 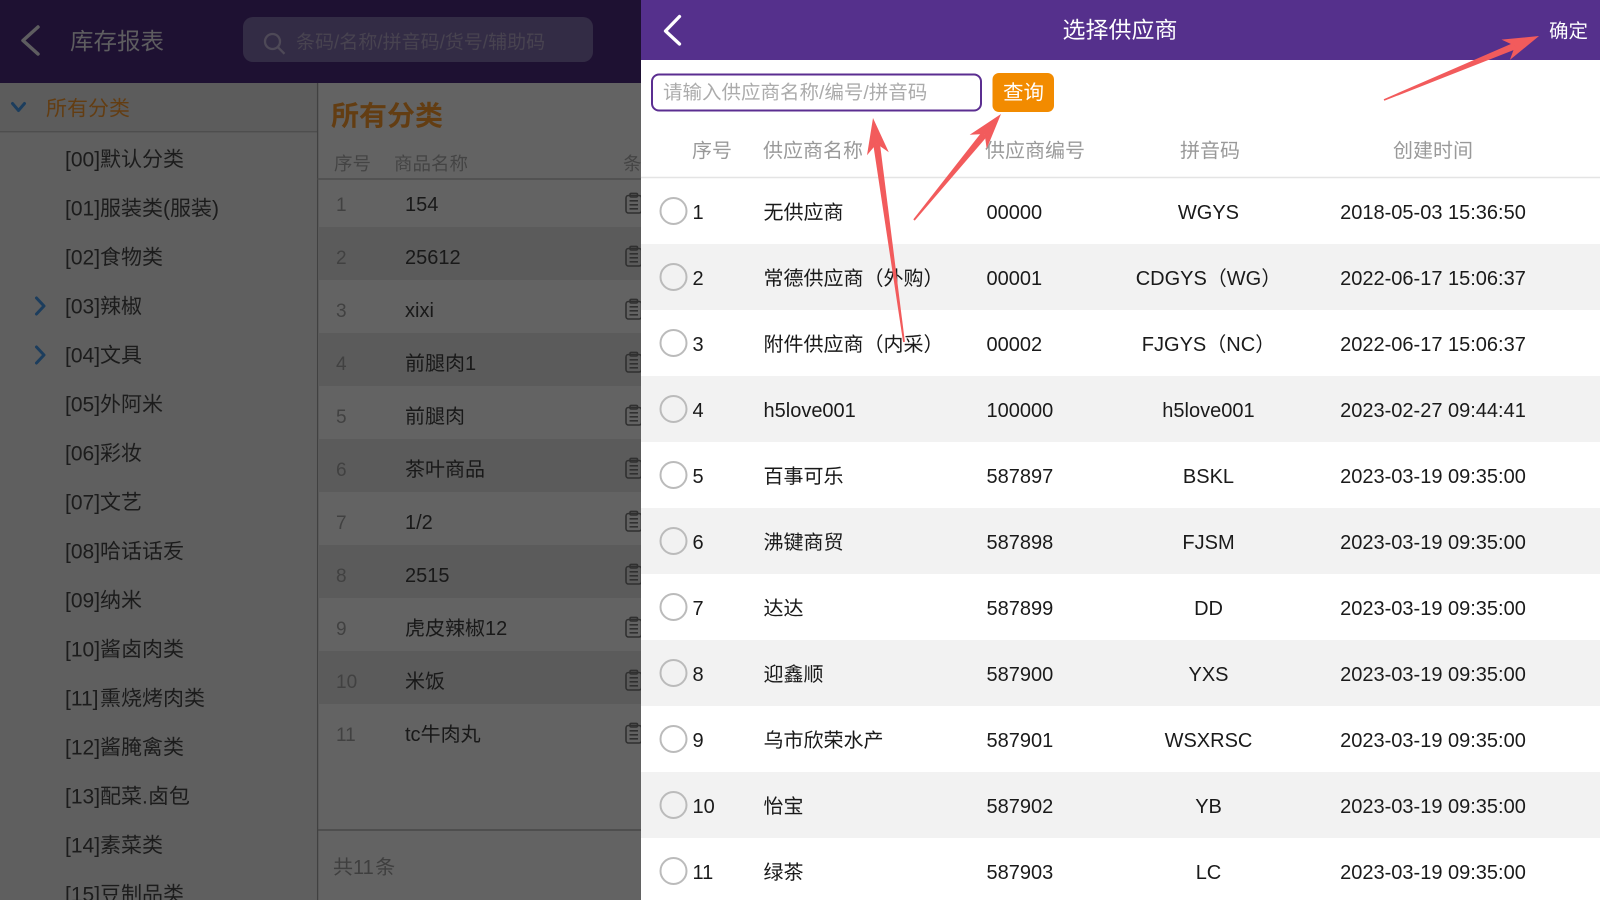 I want to click on svg-text: 587902, so click(x=1020, y=807).